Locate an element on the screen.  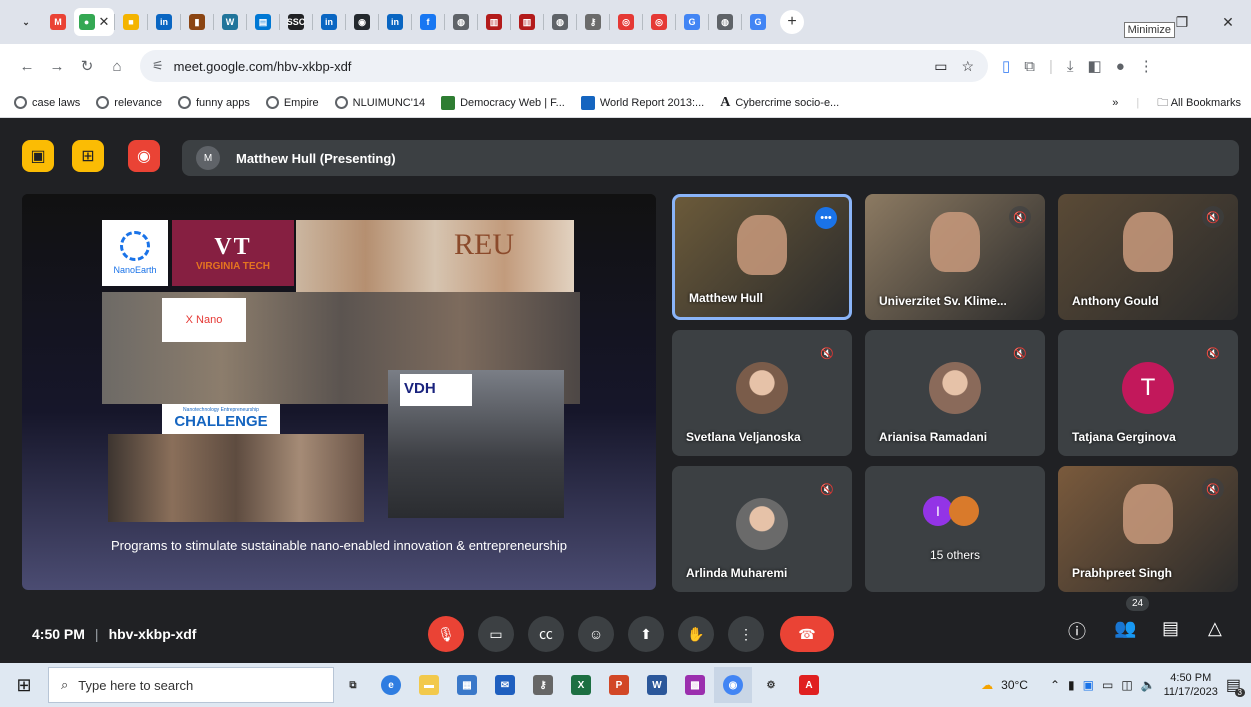
activities-icon: ▣ is located at coordinates (38, 156).